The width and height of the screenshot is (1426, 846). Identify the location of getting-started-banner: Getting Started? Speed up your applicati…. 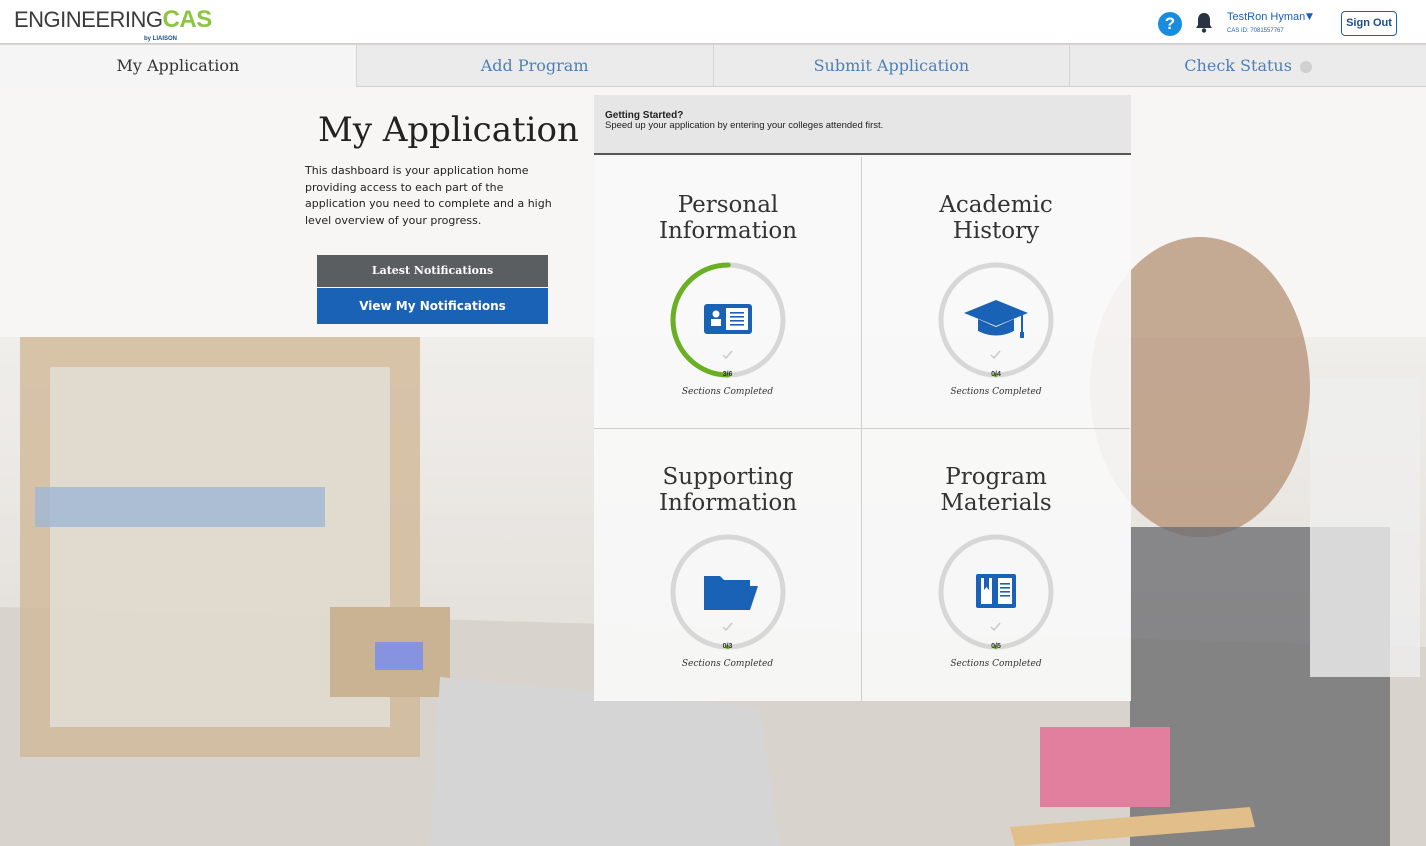
(862, 125).